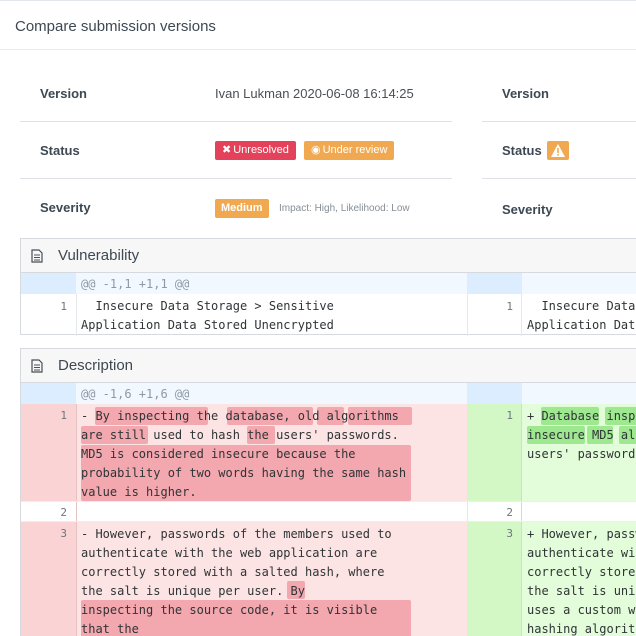  What do you see at coordinates (227, 150) in the screenshot?
I see `close-icon: ✖` at bounding box center [227, 150].